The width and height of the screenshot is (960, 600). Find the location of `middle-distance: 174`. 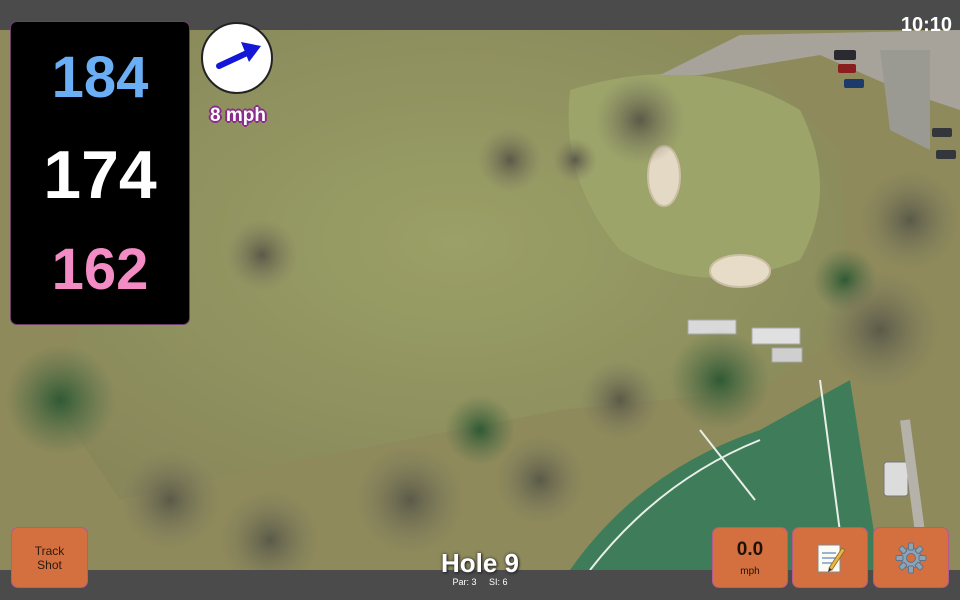

middle-distance: 174 is located at coordinates (100, 175).